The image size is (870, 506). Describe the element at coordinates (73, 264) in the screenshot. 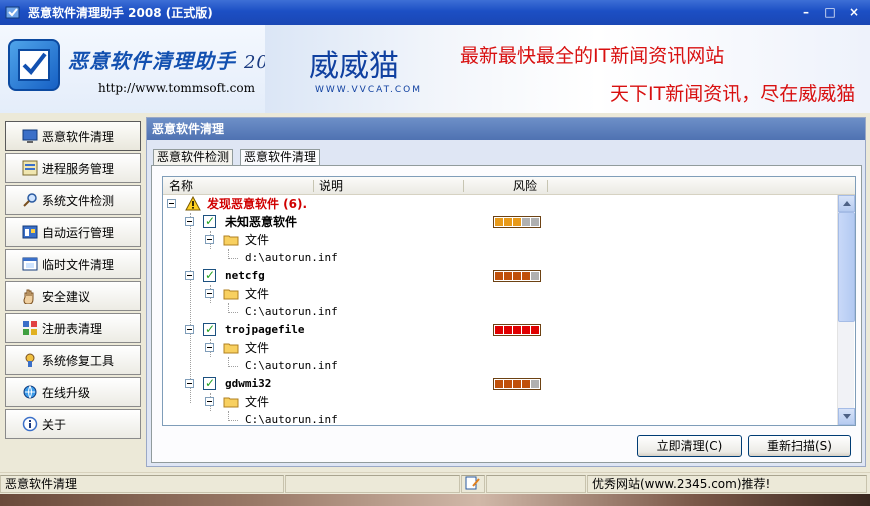

I see `sidebar-item-temp: 临时文件清理` at that location.